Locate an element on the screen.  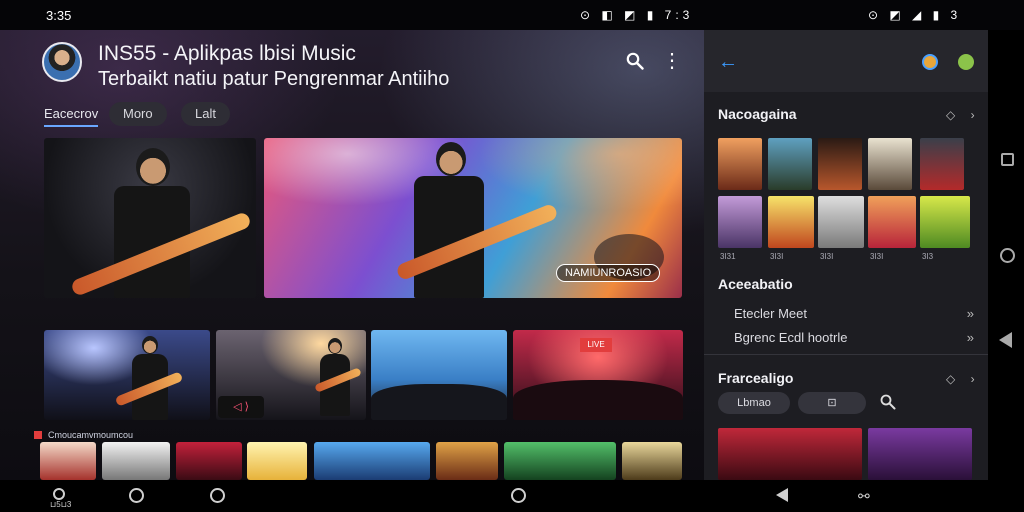
tab-pill-1: Moro is located at coordinates (138, 114).